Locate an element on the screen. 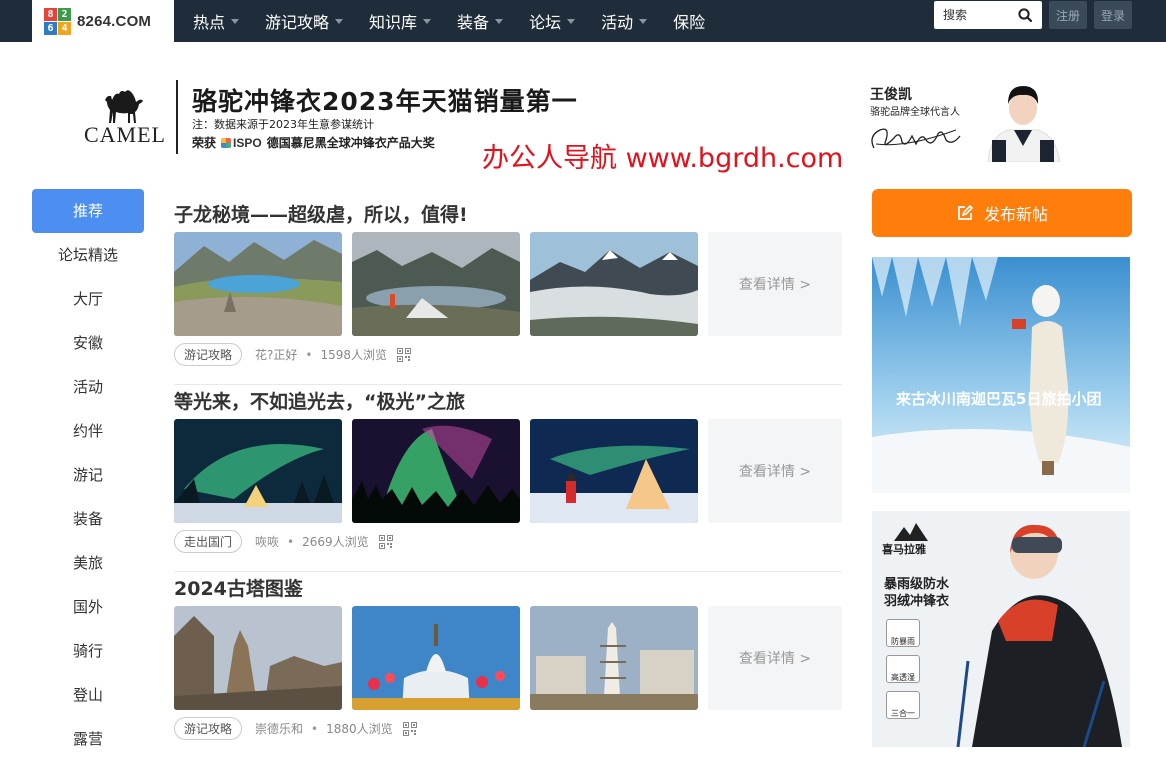  sidebar-item-camping: 露营 is located at coordinates (88, 737).